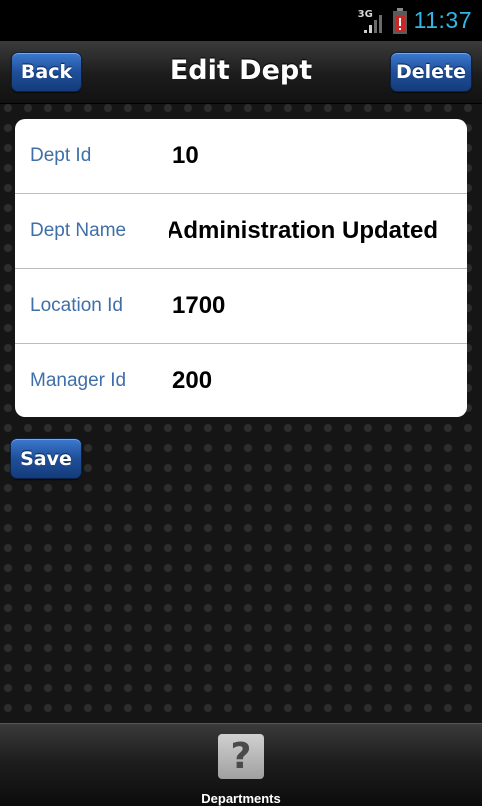 The height and width of the screenshot is (806, 482). What do you see at coordinates (318, 231) in the screenshot?
I see `dept-name-field: Administration Updated` at bounding box center [318, 231].